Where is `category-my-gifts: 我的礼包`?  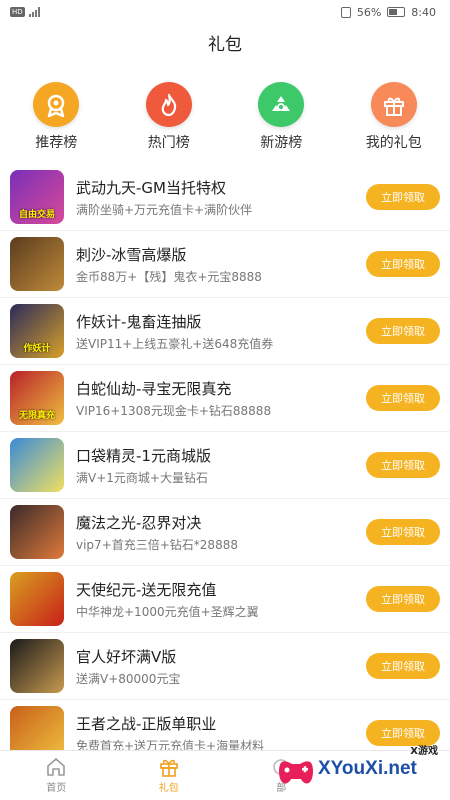
category-my-gifts: 我的礼包 is located at coordinates (394, 117).